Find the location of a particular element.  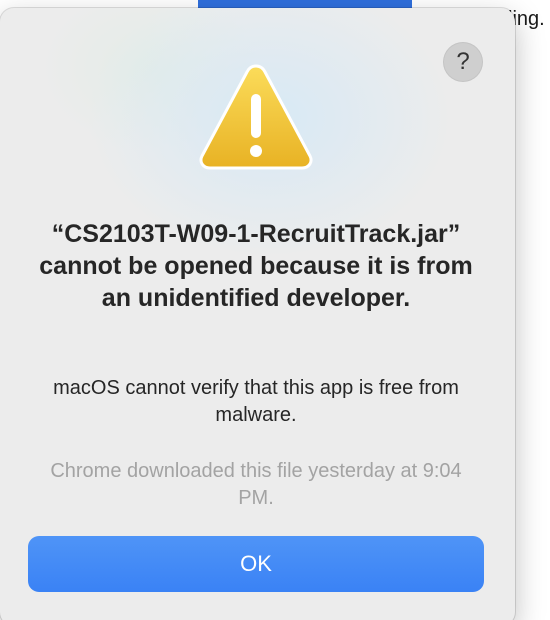

warning-triangle-icon is located at coordinates (256, 117).